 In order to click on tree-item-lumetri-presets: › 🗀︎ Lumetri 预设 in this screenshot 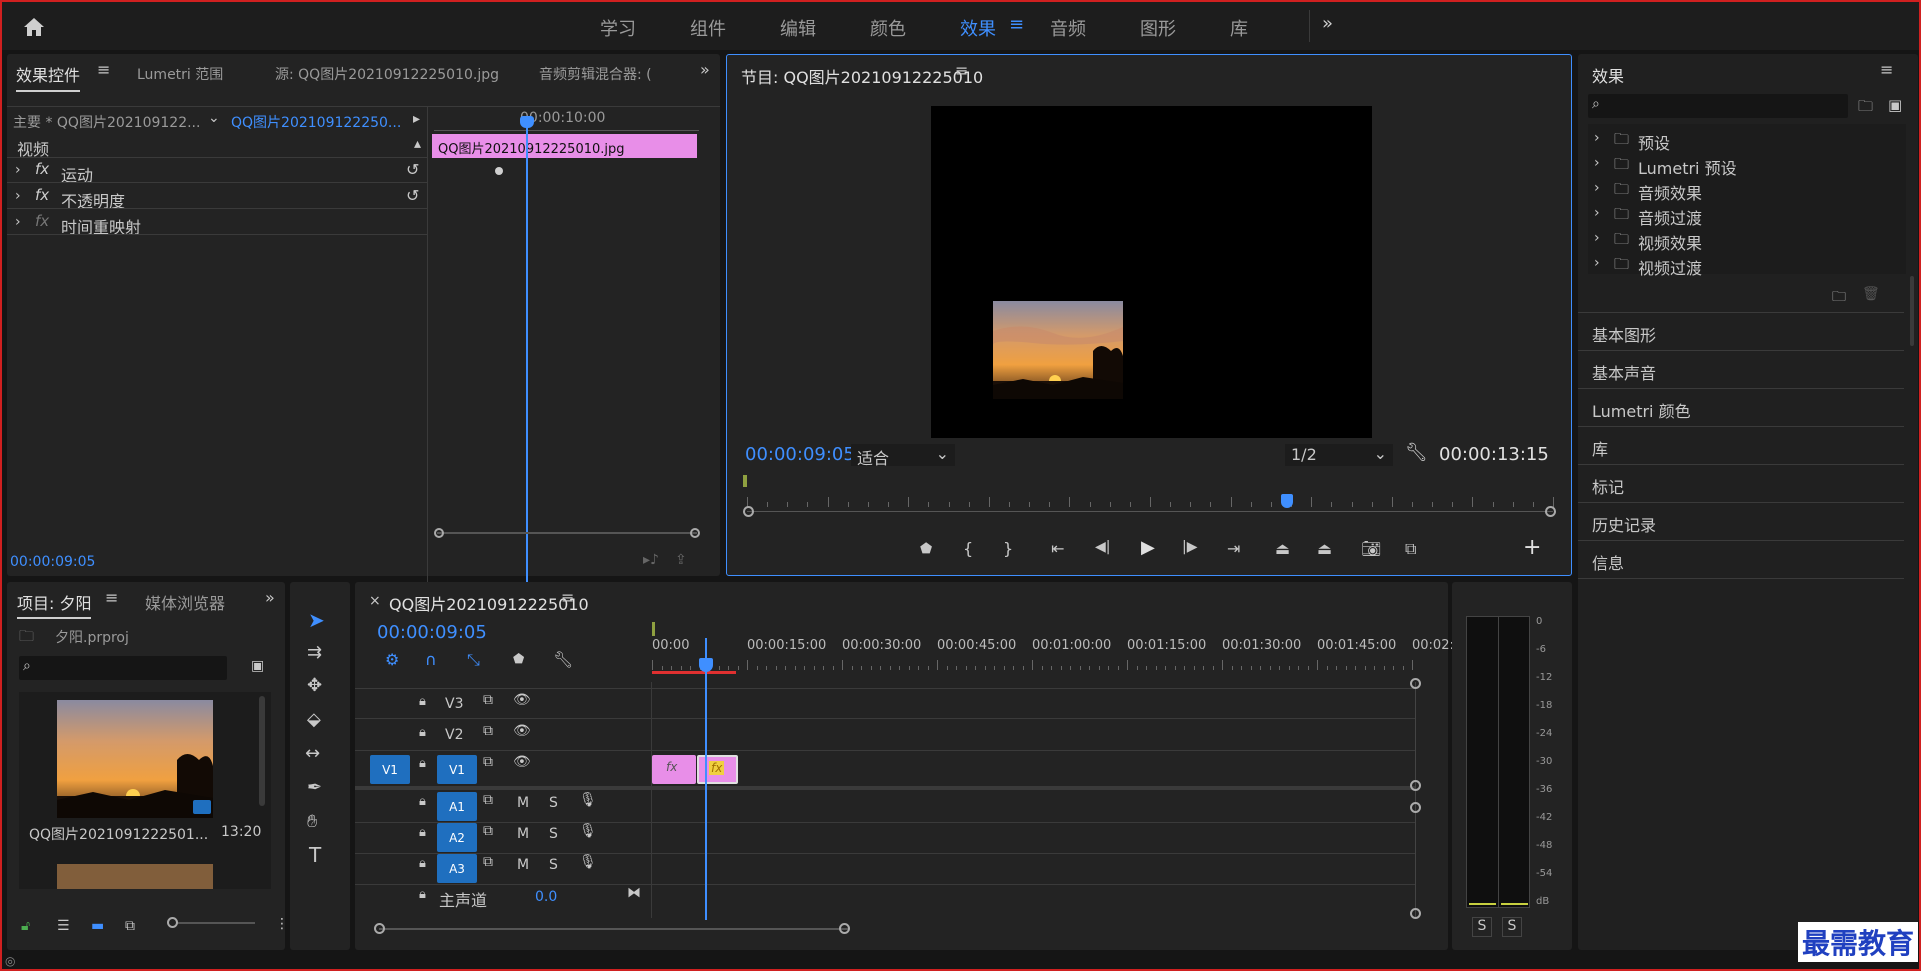, I will do `click(1747, 165)`.